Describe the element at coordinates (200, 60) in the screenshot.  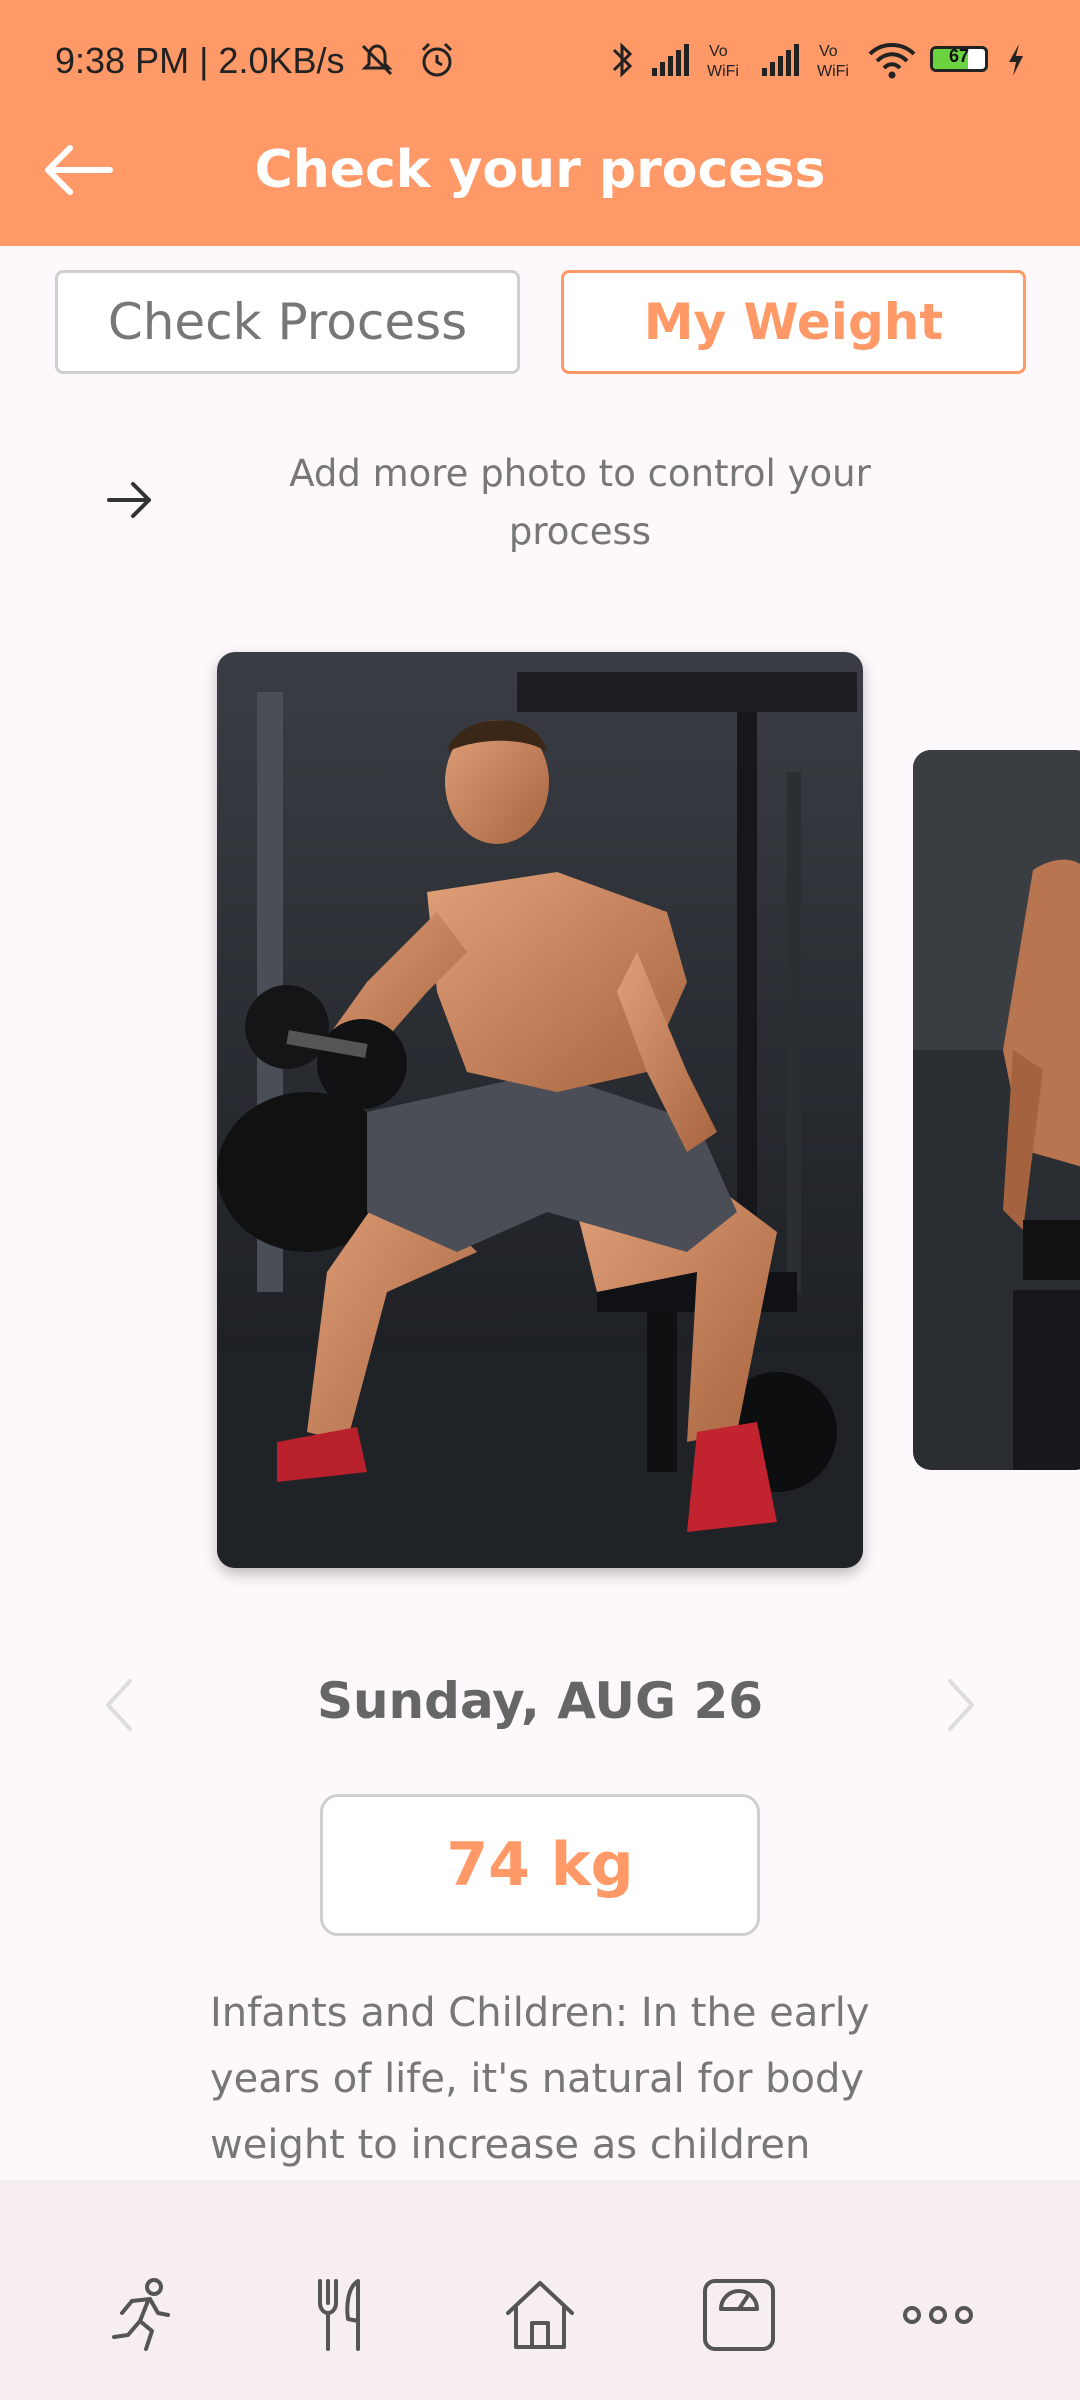
I see `status-time: 9:38 PM | 2.0KB/s` at that location.